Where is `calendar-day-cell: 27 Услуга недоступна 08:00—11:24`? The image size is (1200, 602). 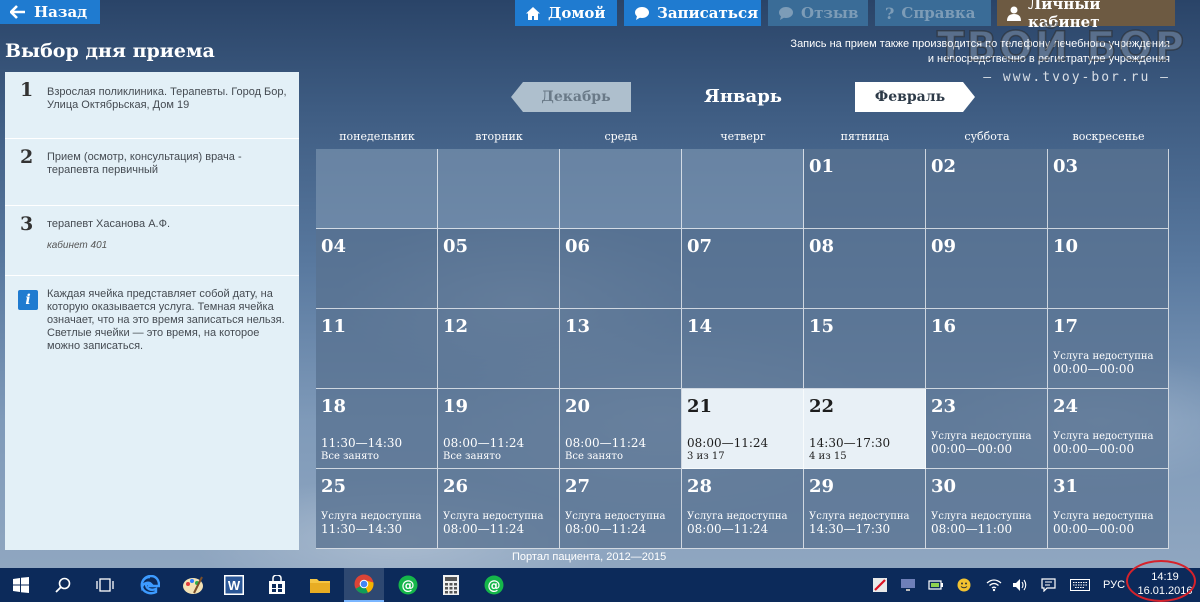 calendar-day-cell: 27 Услуга недоступна 08:00—11:24 is located at coordinates (621, 509).